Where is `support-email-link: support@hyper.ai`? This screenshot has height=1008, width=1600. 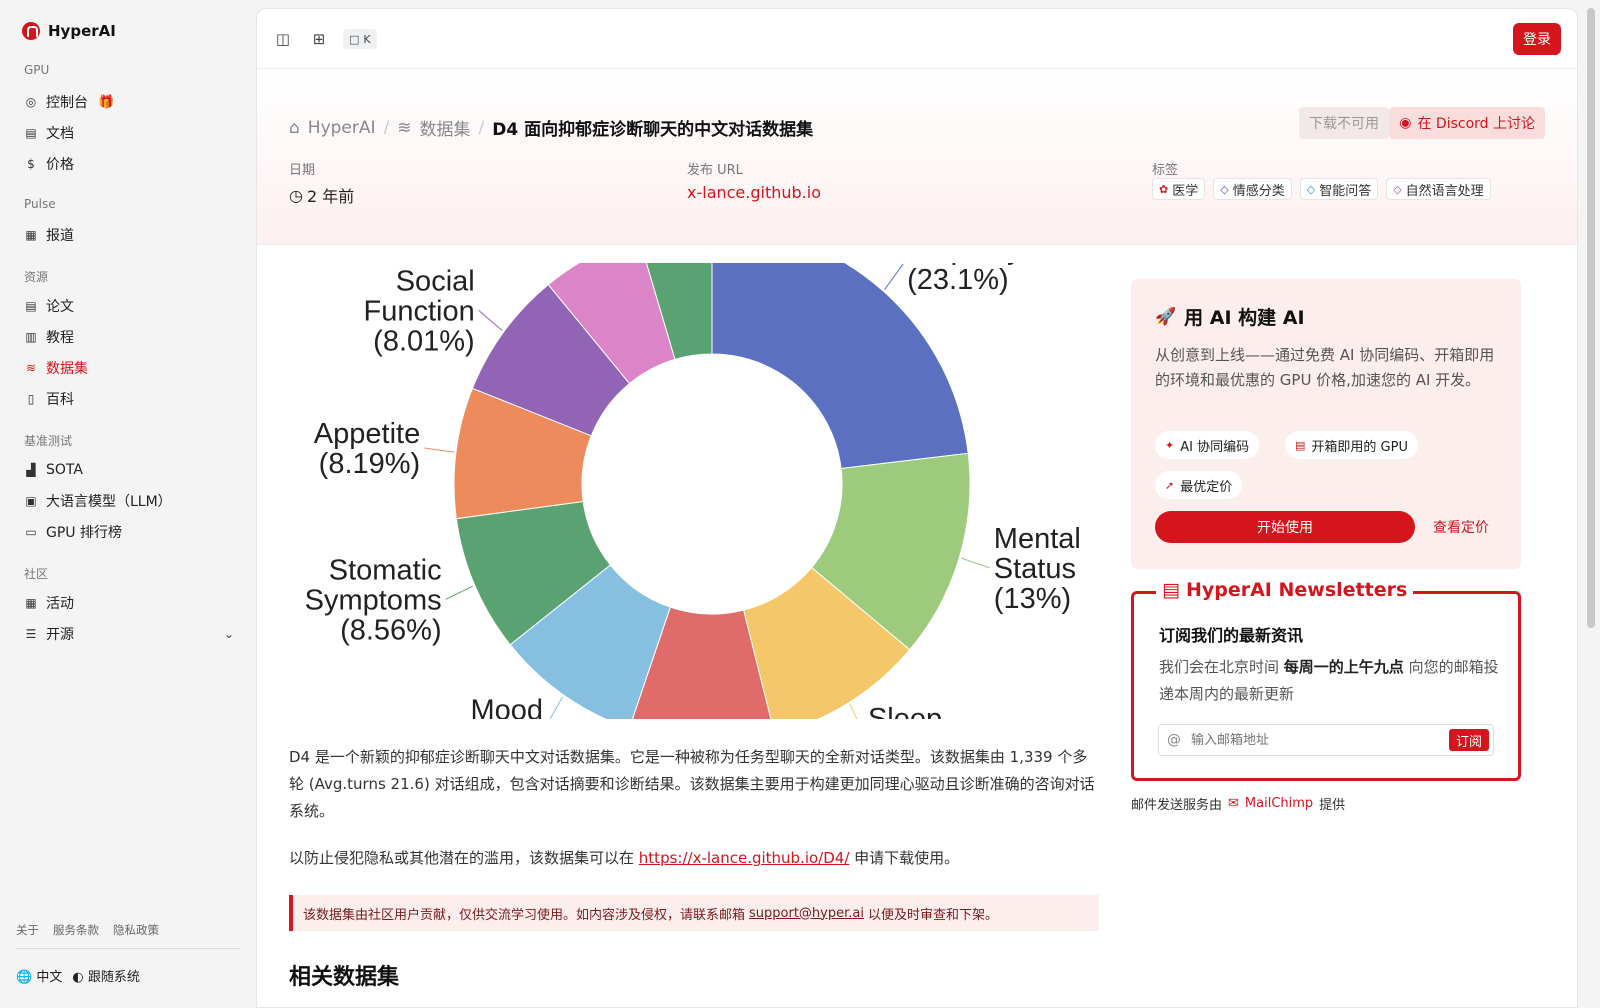 support-email-link: support@hyper.ai is located at coordinates (806, 913).